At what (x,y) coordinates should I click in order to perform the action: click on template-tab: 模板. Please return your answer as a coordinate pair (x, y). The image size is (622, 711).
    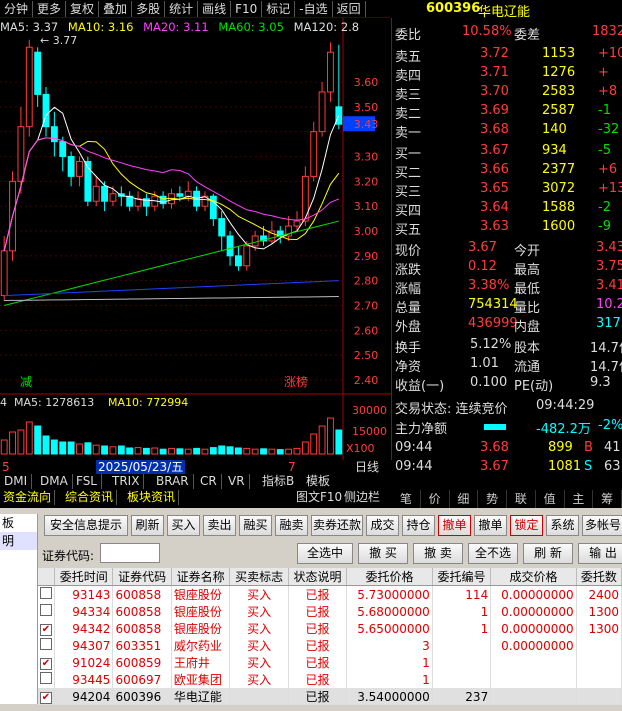
    Looking at the image, I should click on (318, 481).